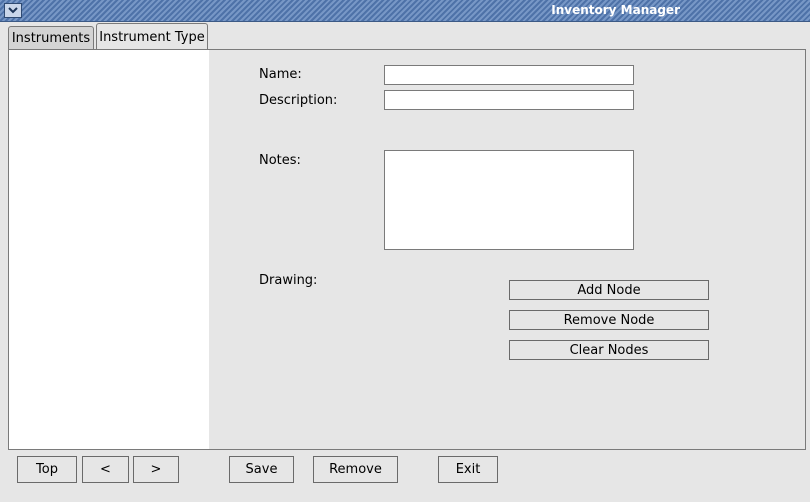 The width and height of the screenshot is (810, 502). What do you see at coordinates (609, 350) in the screenshot?
I see `clear-nodes-button: Clear Nodes` at bounding box center [609, 350].